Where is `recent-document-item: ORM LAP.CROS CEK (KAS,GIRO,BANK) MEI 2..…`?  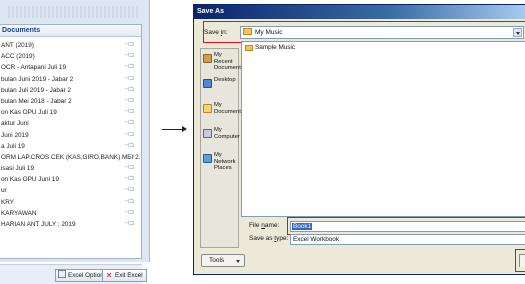 recent-document-item: ORM LAP.CROS CEK (KAS,GIRO,BANK) MEI 2..… is located at coordinates (70, 157).